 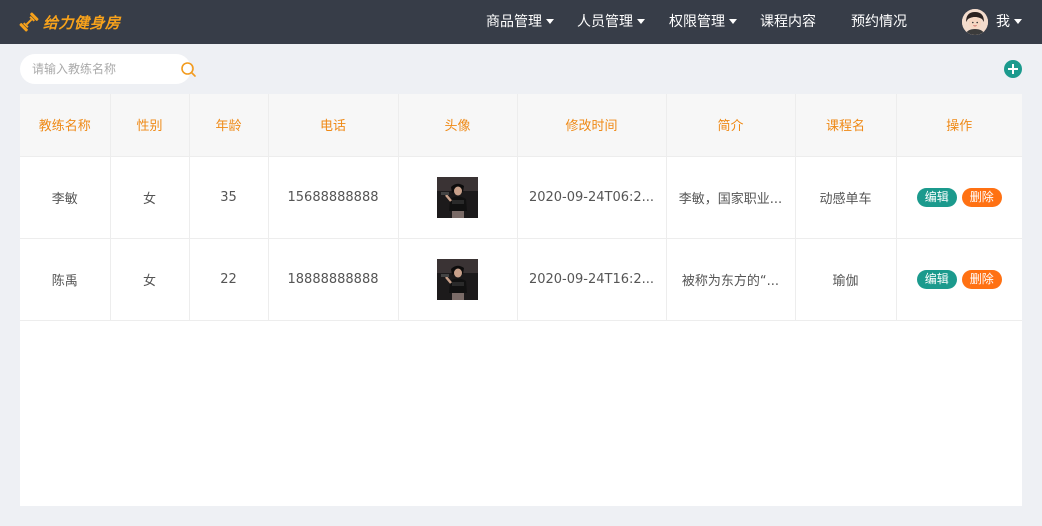 I want to click on nav-item-products: 商品管理, so click(x=520, y=22).